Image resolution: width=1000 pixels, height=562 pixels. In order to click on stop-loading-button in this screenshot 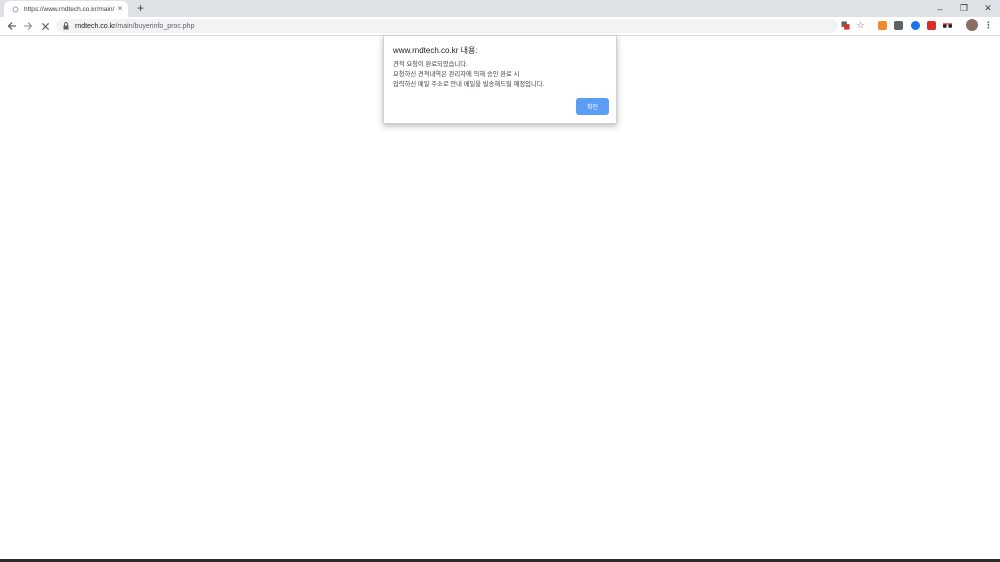, I will do `click(45, 26)`.